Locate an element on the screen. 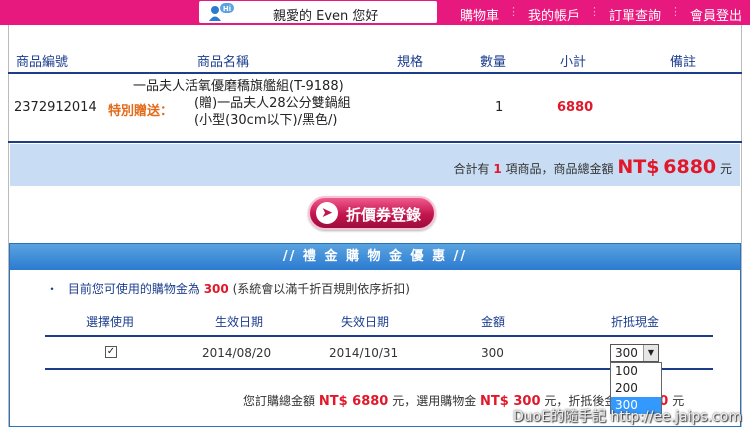 The width and height of the screenshot is (750, 427). coupon-register-button: ➤ 折價券登錄 is located at coordinates (372, 213).